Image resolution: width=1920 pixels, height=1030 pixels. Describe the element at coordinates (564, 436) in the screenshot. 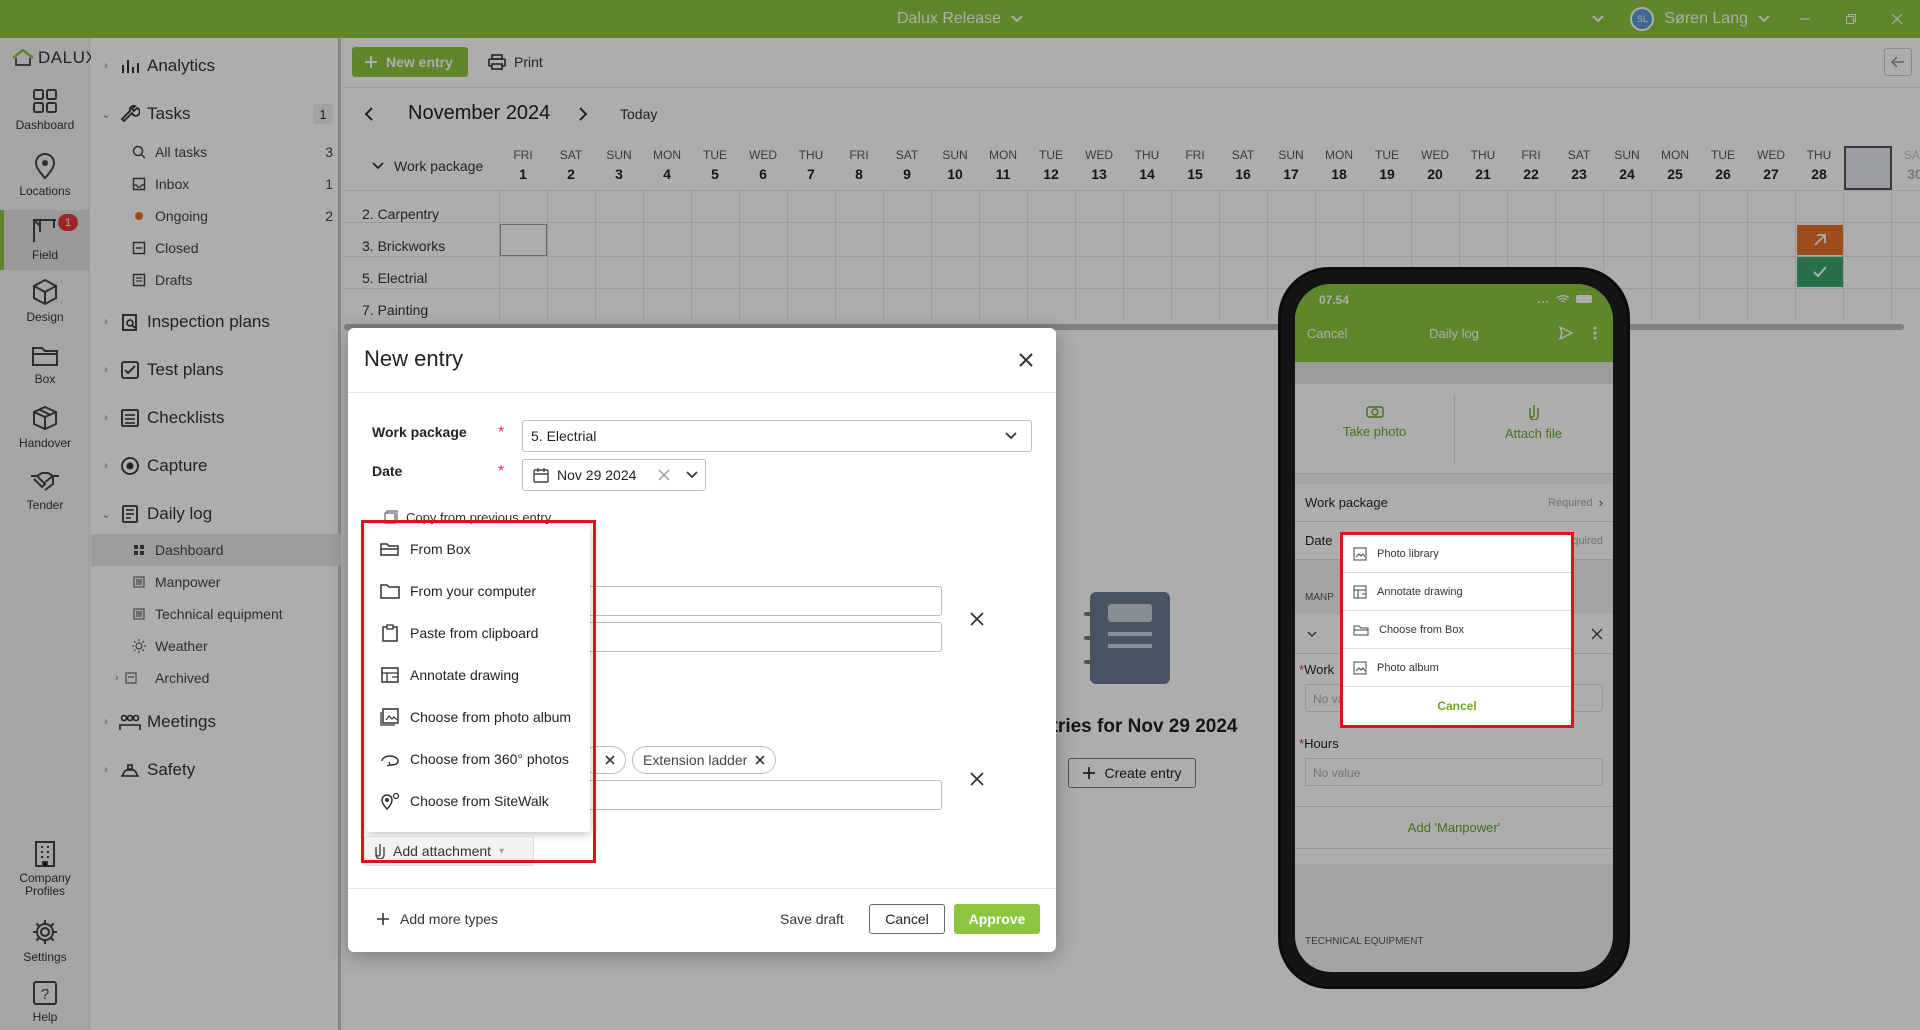

I see `work-package-value: 5. Electrial` at that location.